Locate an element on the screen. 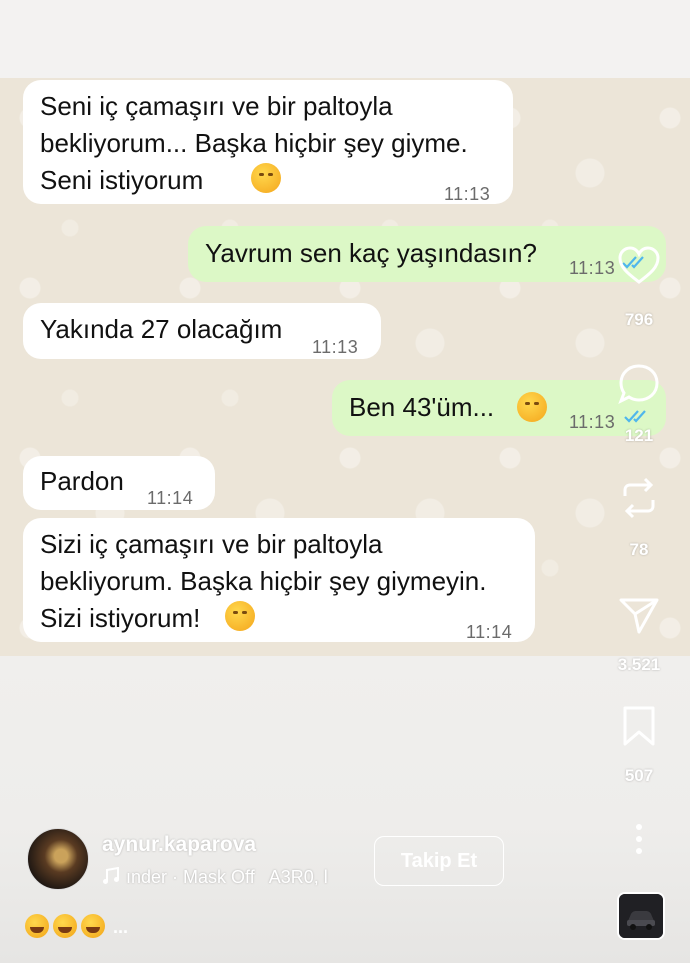 This screenshot has width=690, height=963. smirking-face-icon is located at coordinates (532, 407).